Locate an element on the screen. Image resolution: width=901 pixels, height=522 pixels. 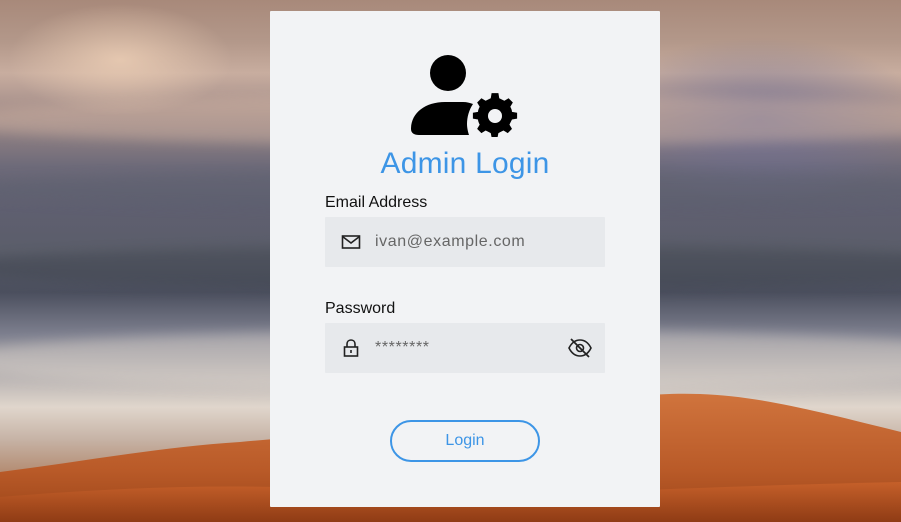
lock-icon is located at coordinates (351, 348).